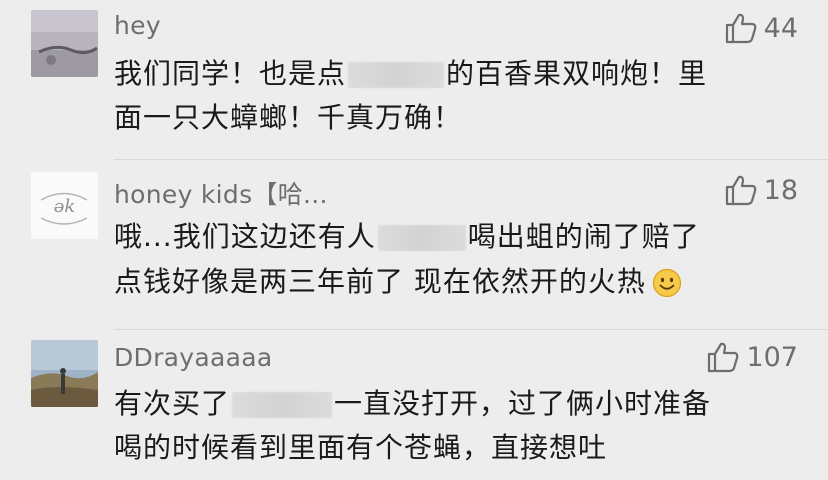 This screenshot has height=480, width=828. Describe the element at coordinates (761, 28) in the screenshot. I see `like-button: 44` at that location.